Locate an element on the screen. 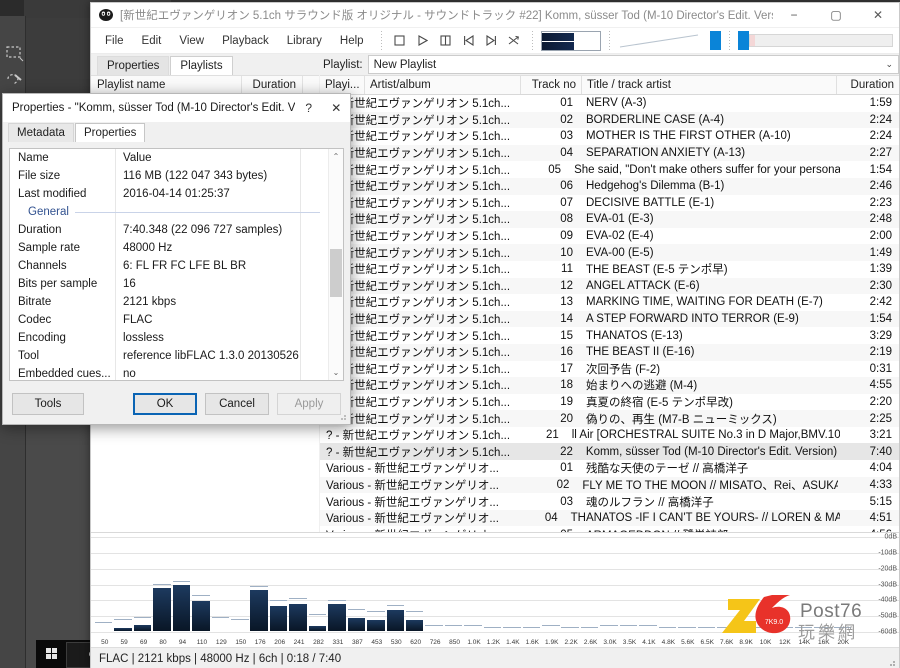  minimize-button: − is located at coordinates (794, 15).